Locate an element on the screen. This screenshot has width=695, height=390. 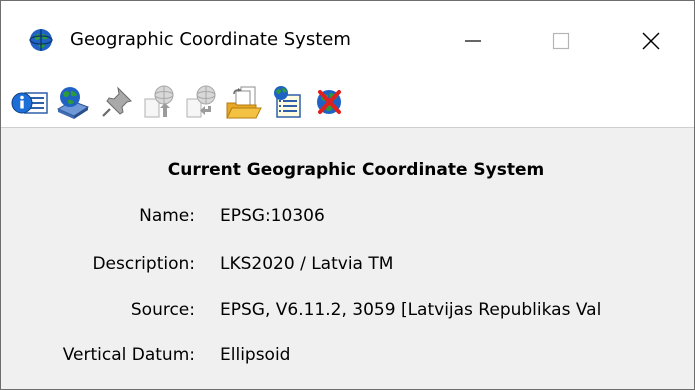
window-title: Geographic Coordinate System is located at coordinates (210, 39).